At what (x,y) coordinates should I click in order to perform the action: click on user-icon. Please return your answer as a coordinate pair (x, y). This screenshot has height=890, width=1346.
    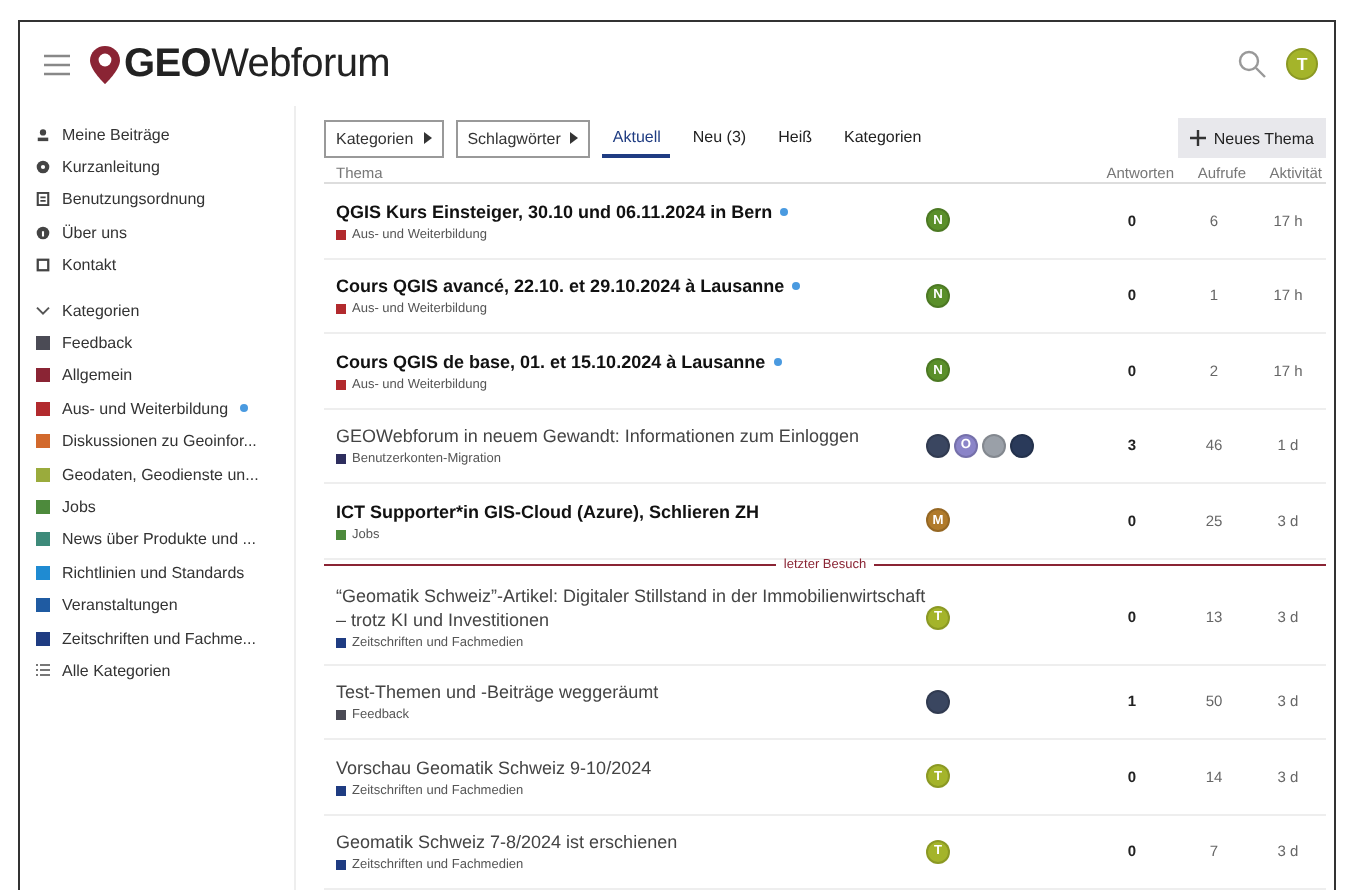
    Looking at the image, I should click on (43, 134).